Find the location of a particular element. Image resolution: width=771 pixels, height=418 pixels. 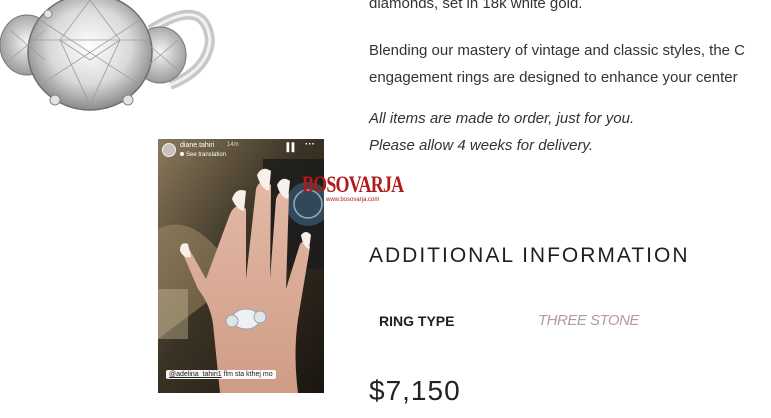

story-header: diane.tahiri 14m See translation ▍▍ ··· is located at coordinates (241, 151).